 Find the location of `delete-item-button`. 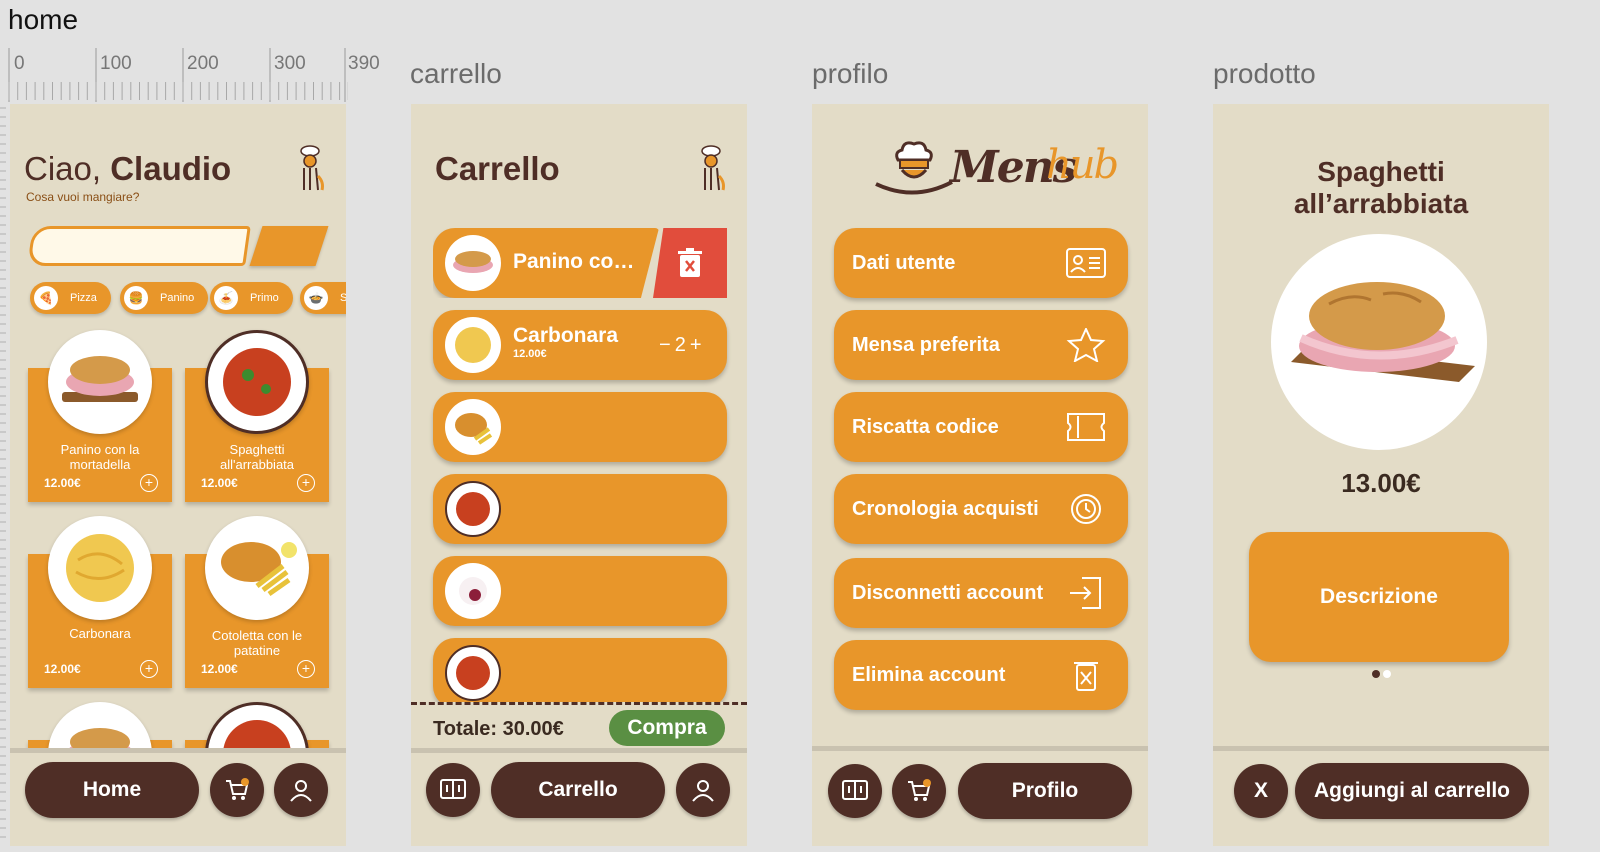

delete-item-button is located at coordinates (690, 263).